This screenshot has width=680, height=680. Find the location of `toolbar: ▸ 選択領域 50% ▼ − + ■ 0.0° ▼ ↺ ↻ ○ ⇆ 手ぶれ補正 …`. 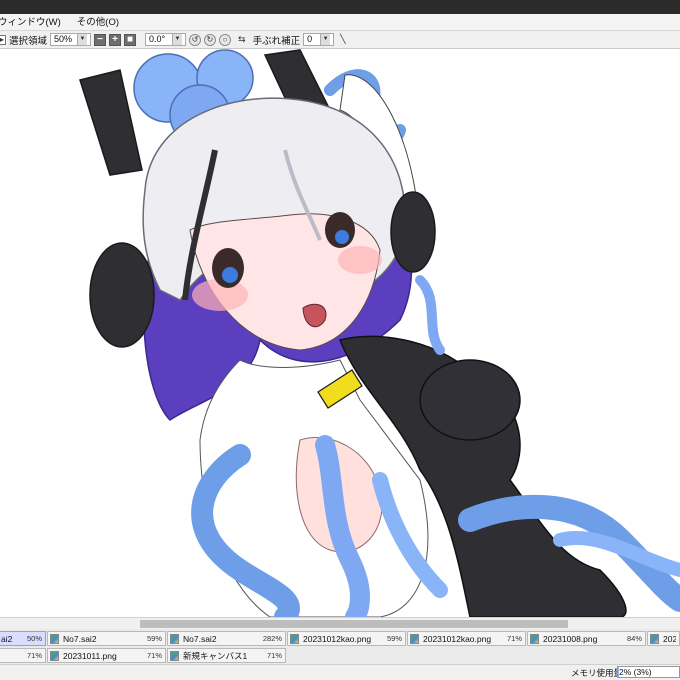

toolbar: ▸ 選択領域 50% ▼ − + ■ 0.0° ▼ ↺ ↻ ○ ⇆ 手ぶれ補正 … is located at coordinates (340, 40).